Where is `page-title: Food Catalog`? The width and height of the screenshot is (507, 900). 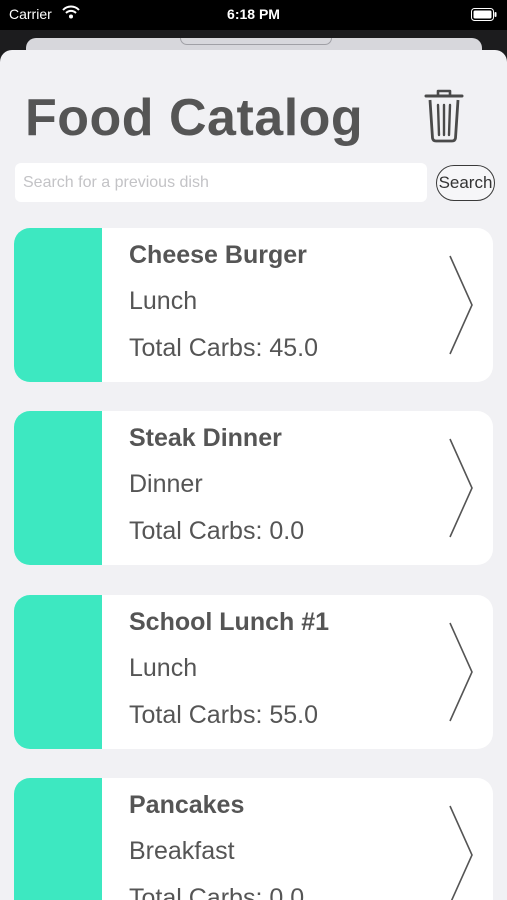 page-title: Food Catalog is located at coordinates (194, 118).